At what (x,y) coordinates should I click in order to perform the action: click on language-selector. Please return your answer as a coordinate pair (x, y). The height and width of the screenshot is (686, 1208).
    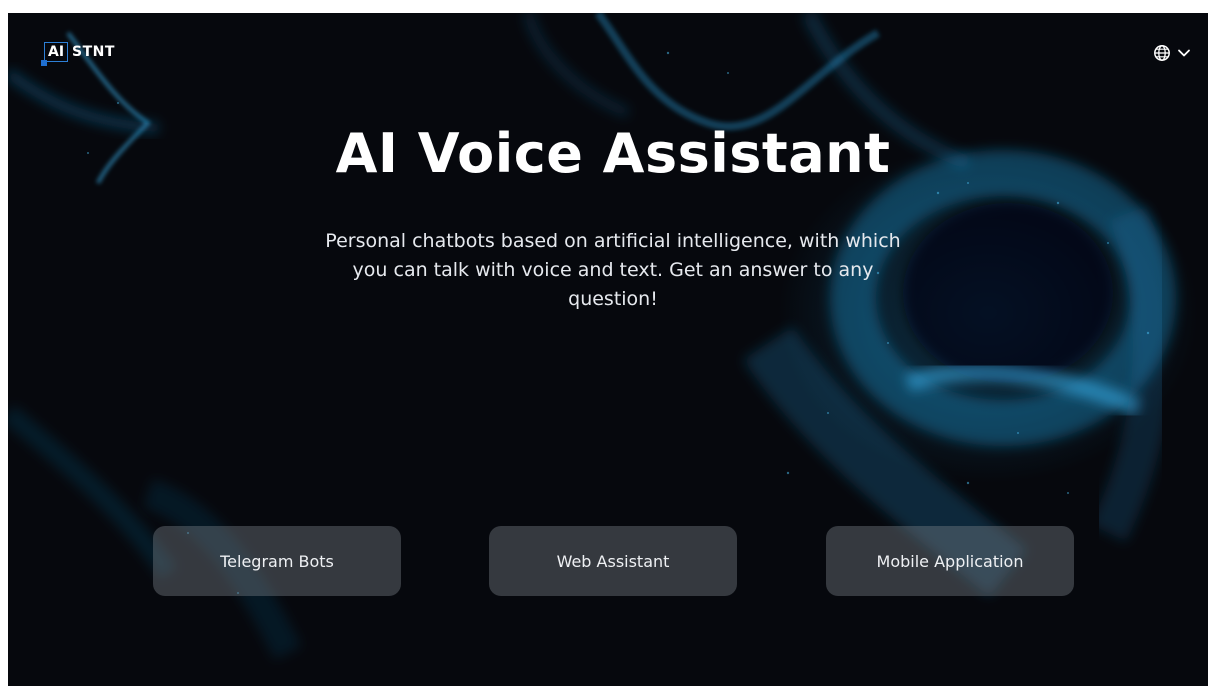
    Looking at the image, I should click on (1172, 53).